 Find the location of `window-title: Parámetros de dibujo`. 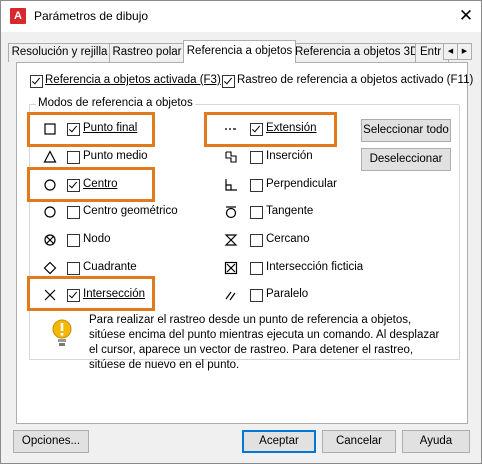

window-title: Parámetros de dibujo is located at coordinates (91, 16).